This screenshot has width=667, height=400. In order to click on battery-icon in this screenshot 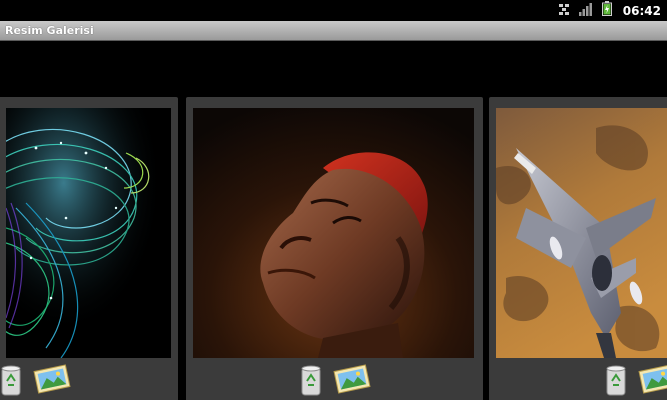, I will do `click(606, 10)`.